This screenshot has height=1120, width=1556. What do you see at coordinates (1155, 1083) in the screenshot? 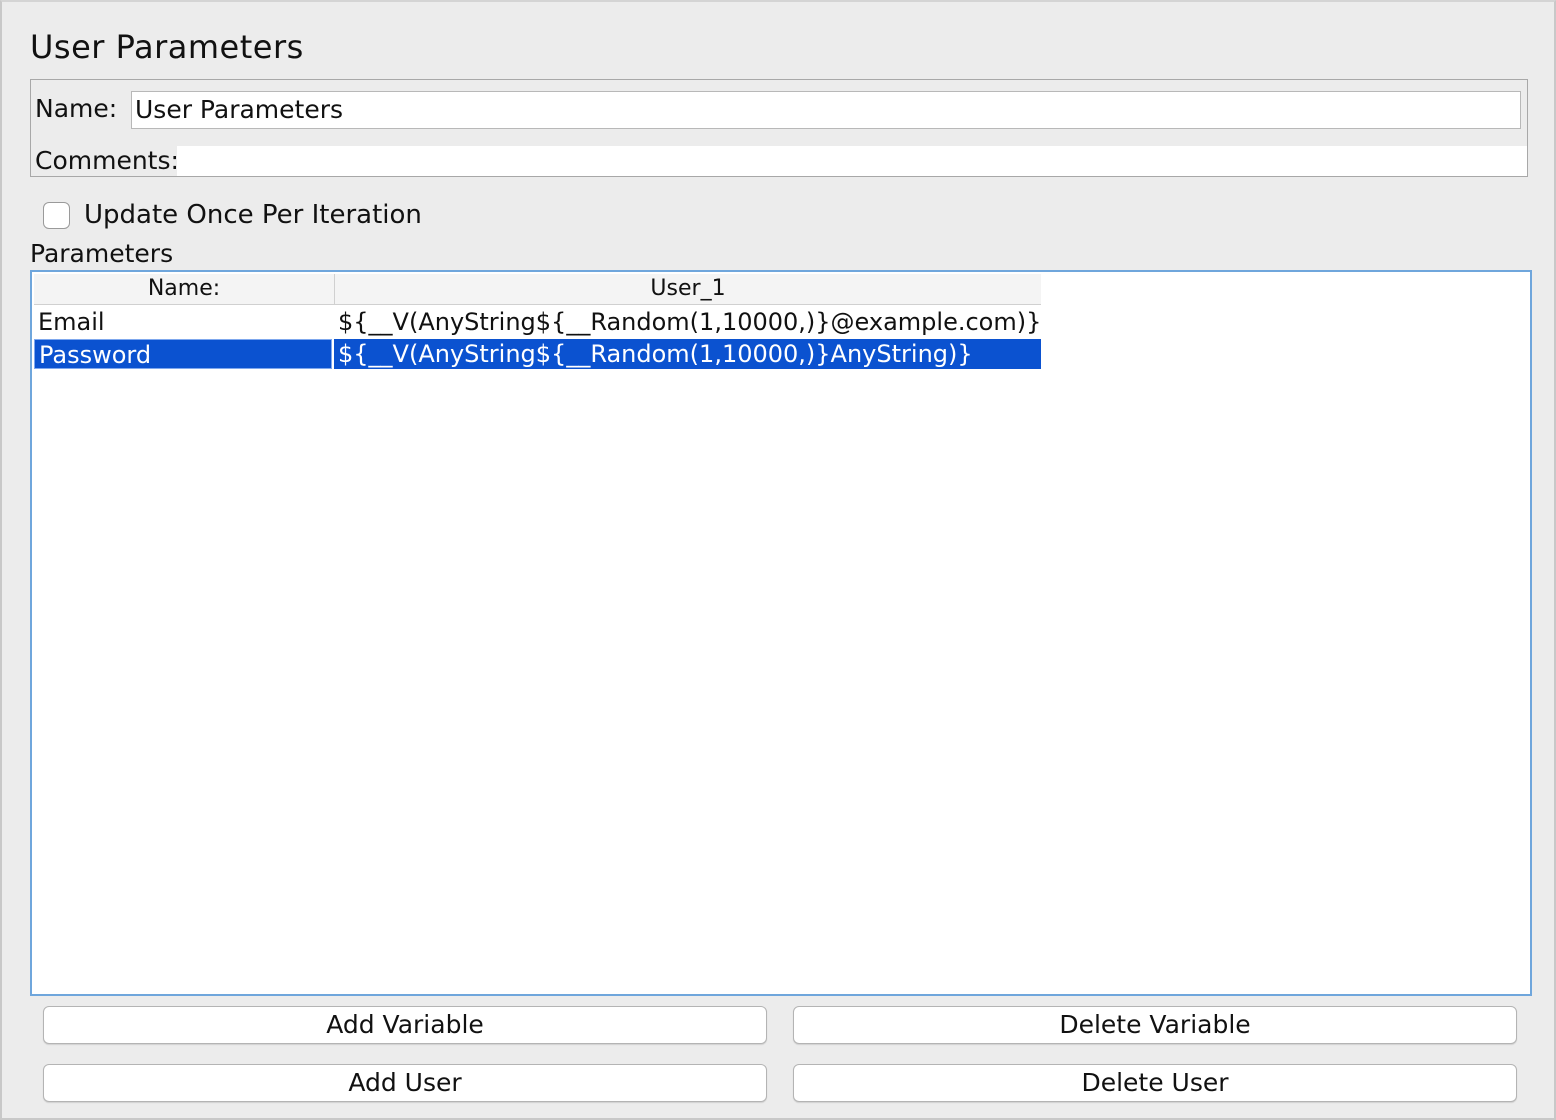
I see `delete-user-button: Delete User` at bounding box center [1155, 1083].